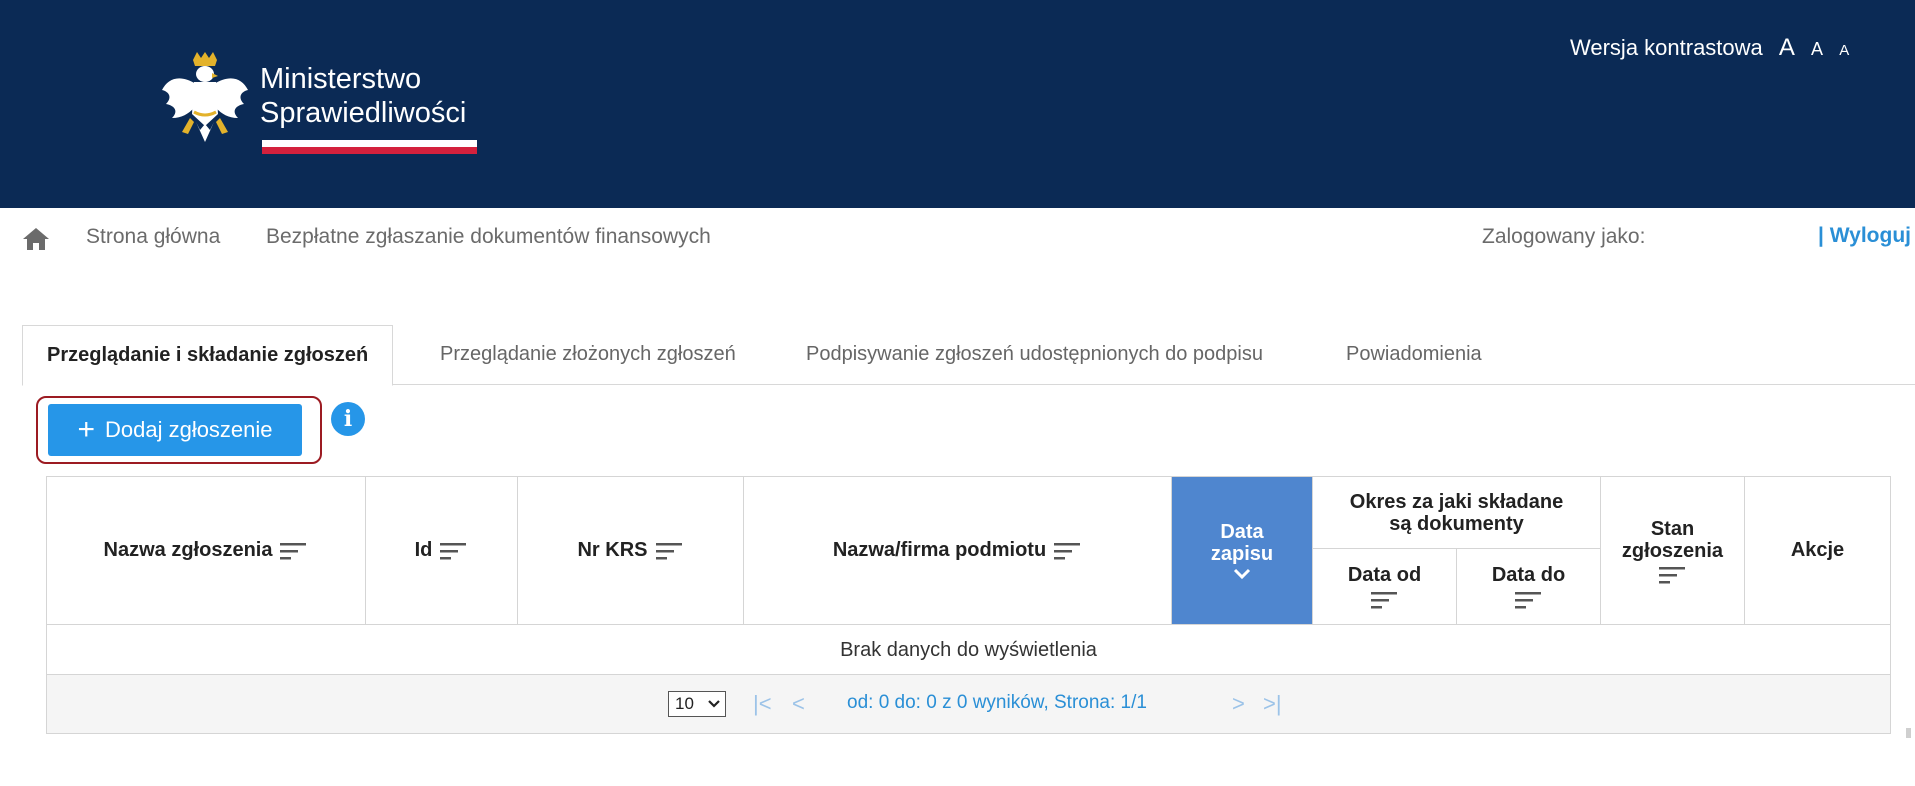 This screenshot has height=786, width=1915. What do you see at coordinates (762, 704) in the screenshot?
I see `first-page-icon: |<` at bounding box center [762, 704].